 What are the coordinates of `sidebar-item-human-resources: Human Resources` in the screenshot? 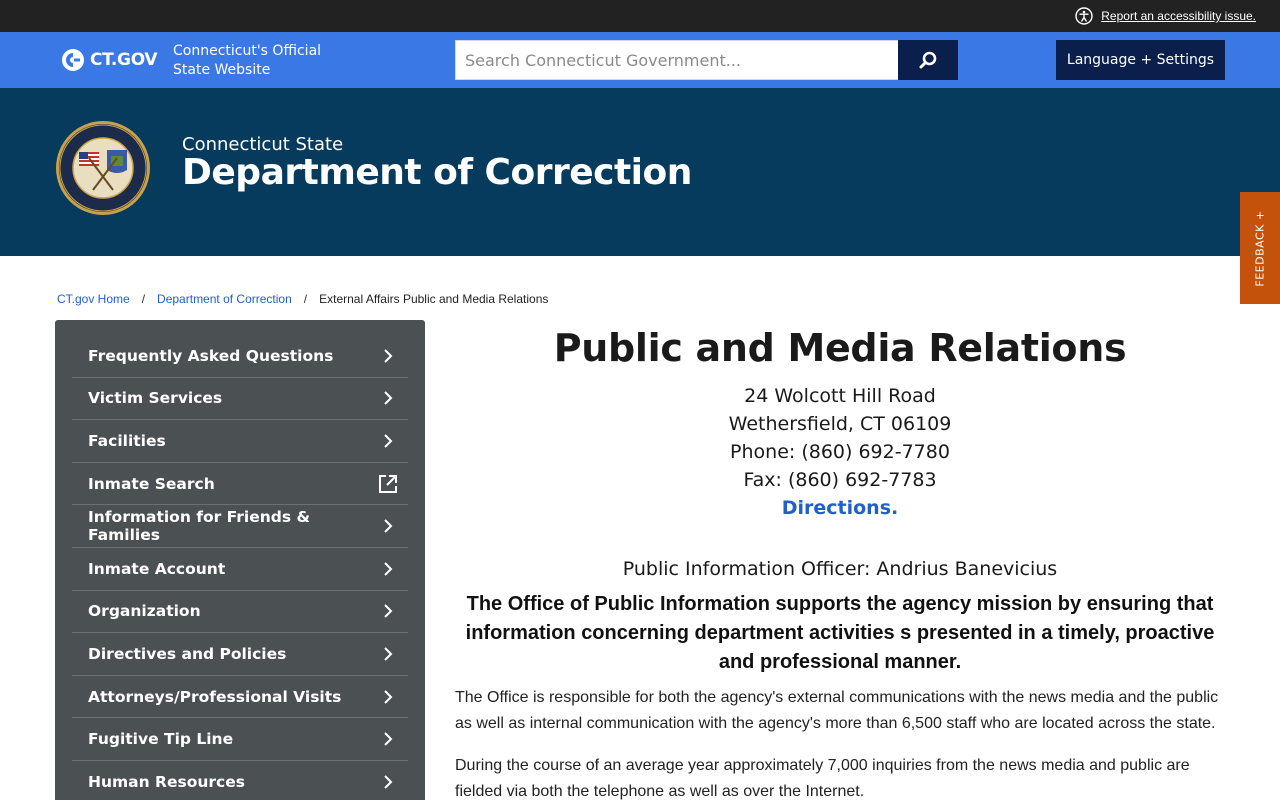 It's located at (240, 780).